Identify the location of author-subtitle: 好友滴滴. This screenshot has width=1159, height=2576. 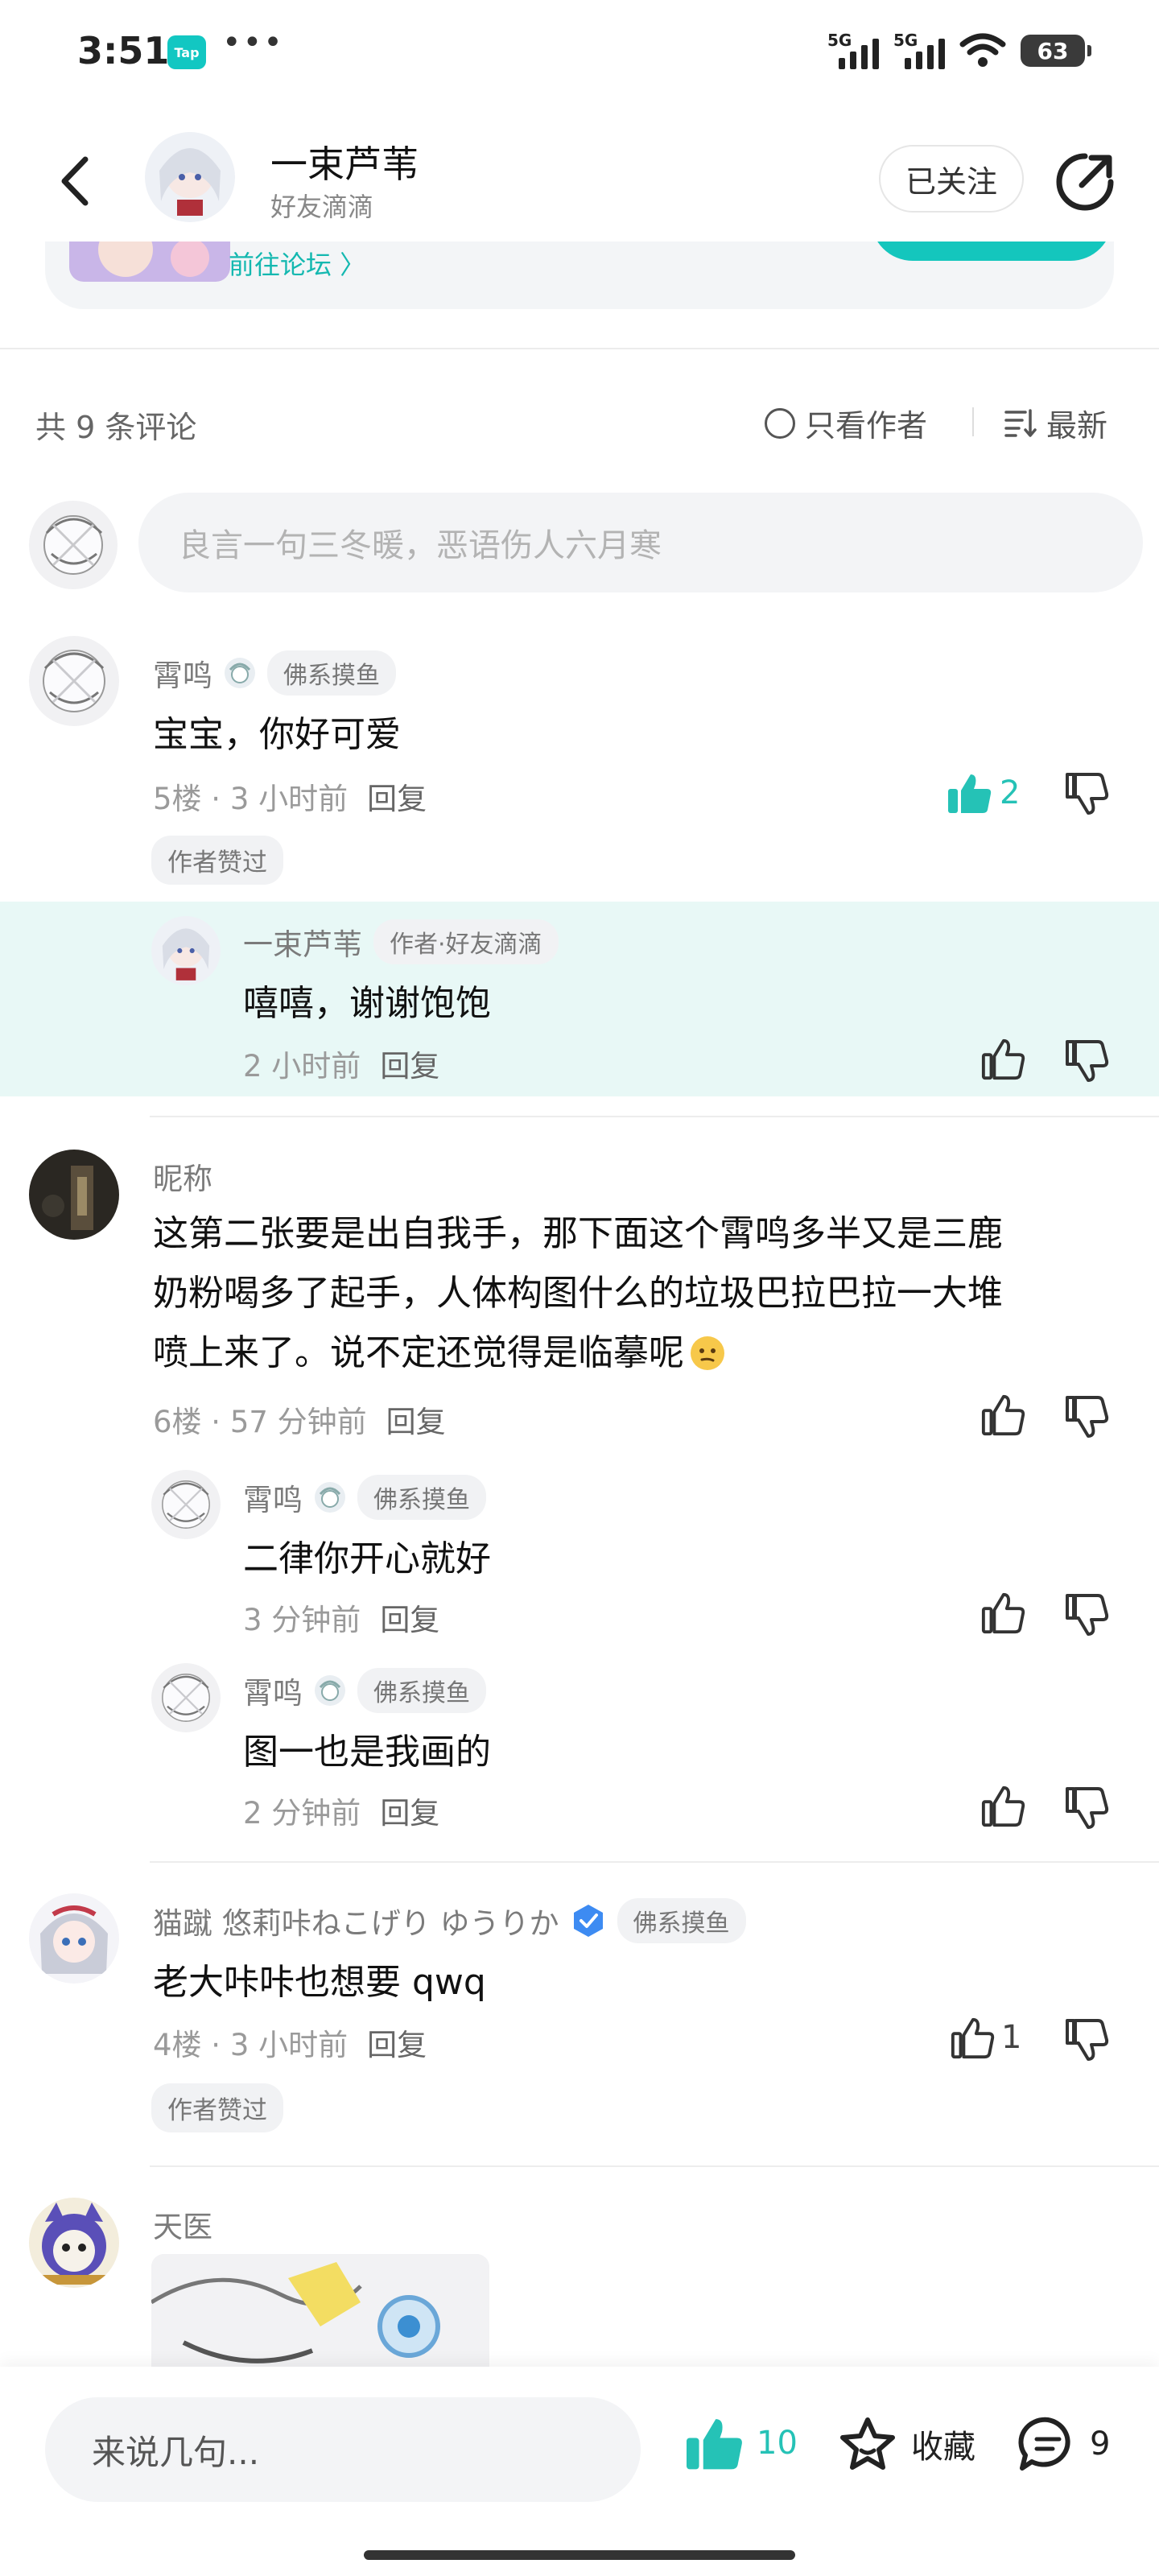
(322, 207).